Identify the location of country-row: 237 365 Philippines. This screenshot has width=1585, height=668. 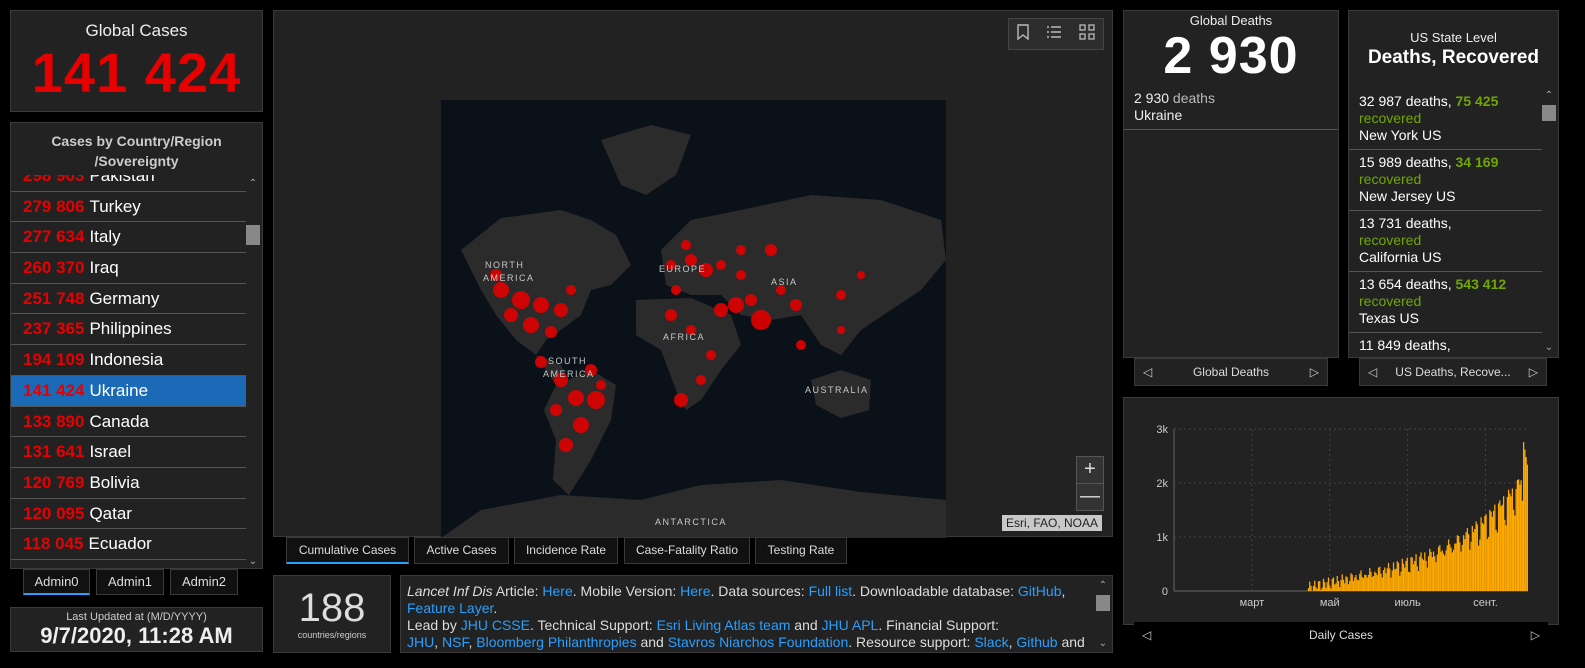
(128, 330).